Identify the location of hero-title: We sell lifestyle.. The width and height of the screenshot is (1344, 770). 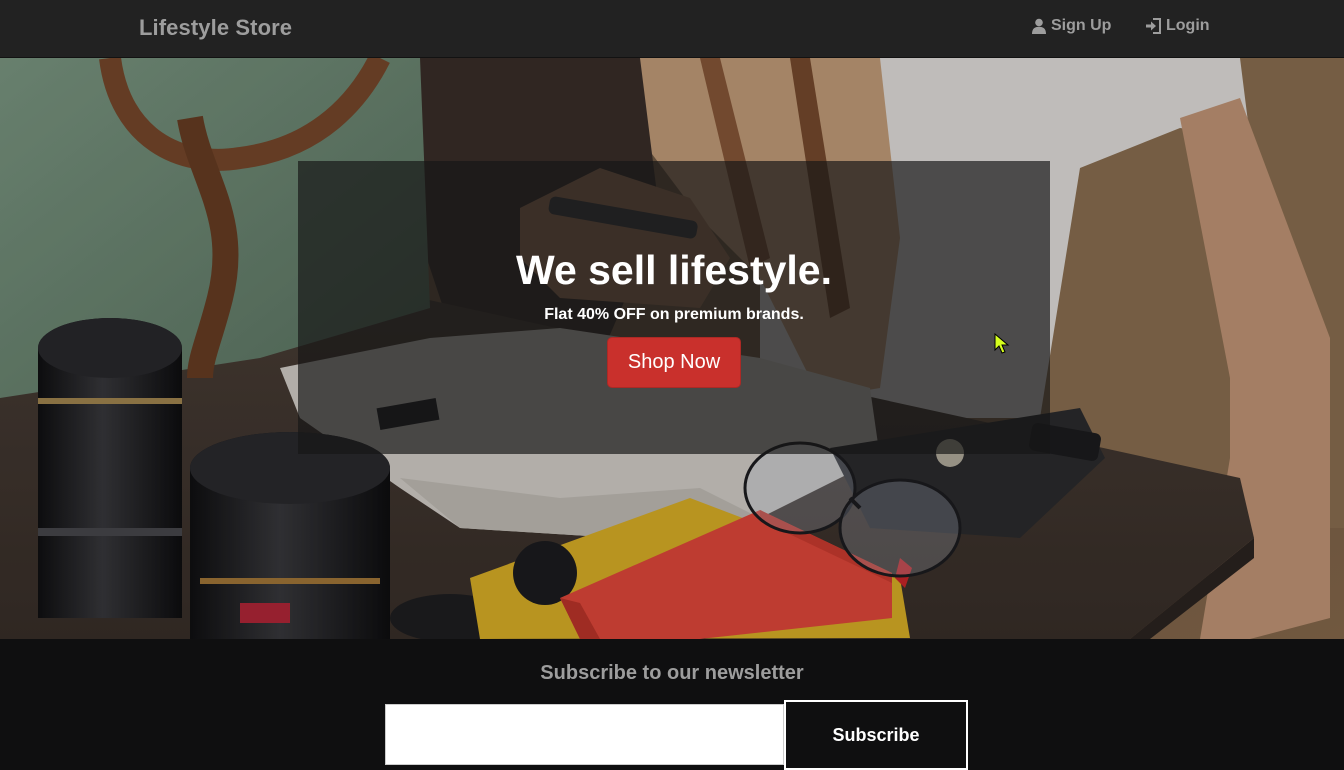
(673, 270).